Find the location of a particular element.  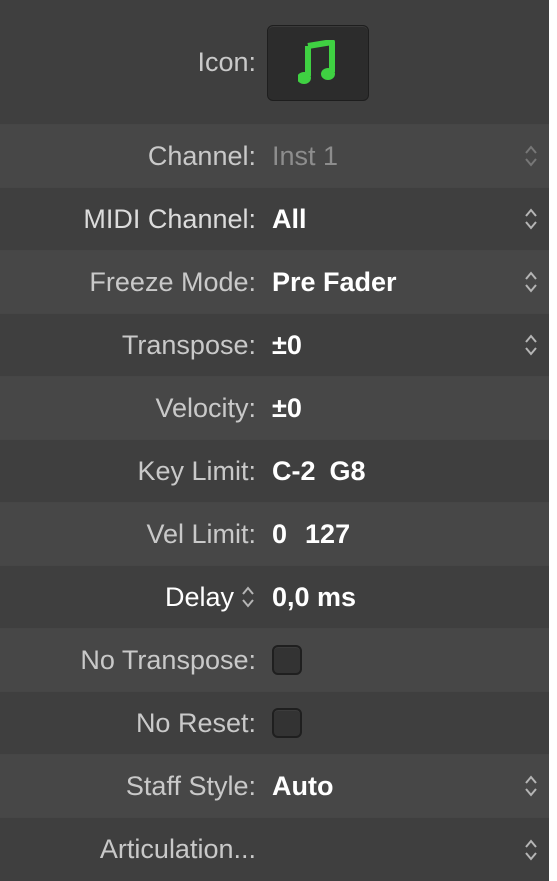

midi-channel-stepper-icon is located at coordinates (531, 219).